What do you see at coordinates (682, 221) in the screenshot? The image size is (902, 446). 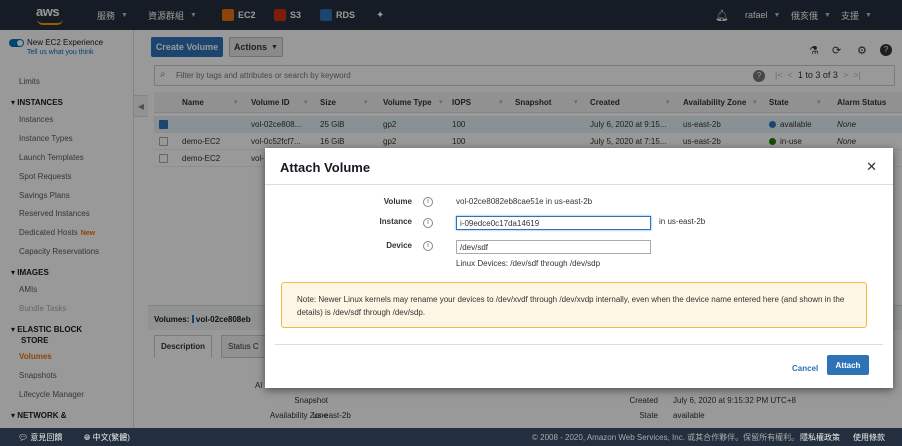 I see `instance-az-suffix: in us-east-2b` at bounding box center [682, 221].